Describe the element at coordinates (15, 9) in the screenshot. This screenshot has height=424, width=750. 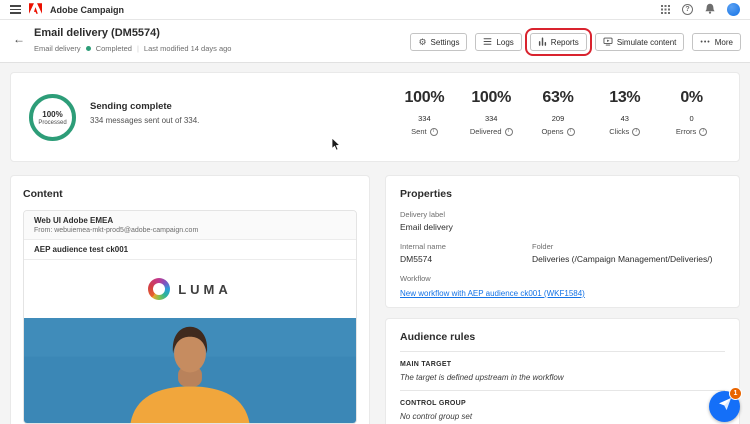
I see `hamburger-menu-icon` at that location.